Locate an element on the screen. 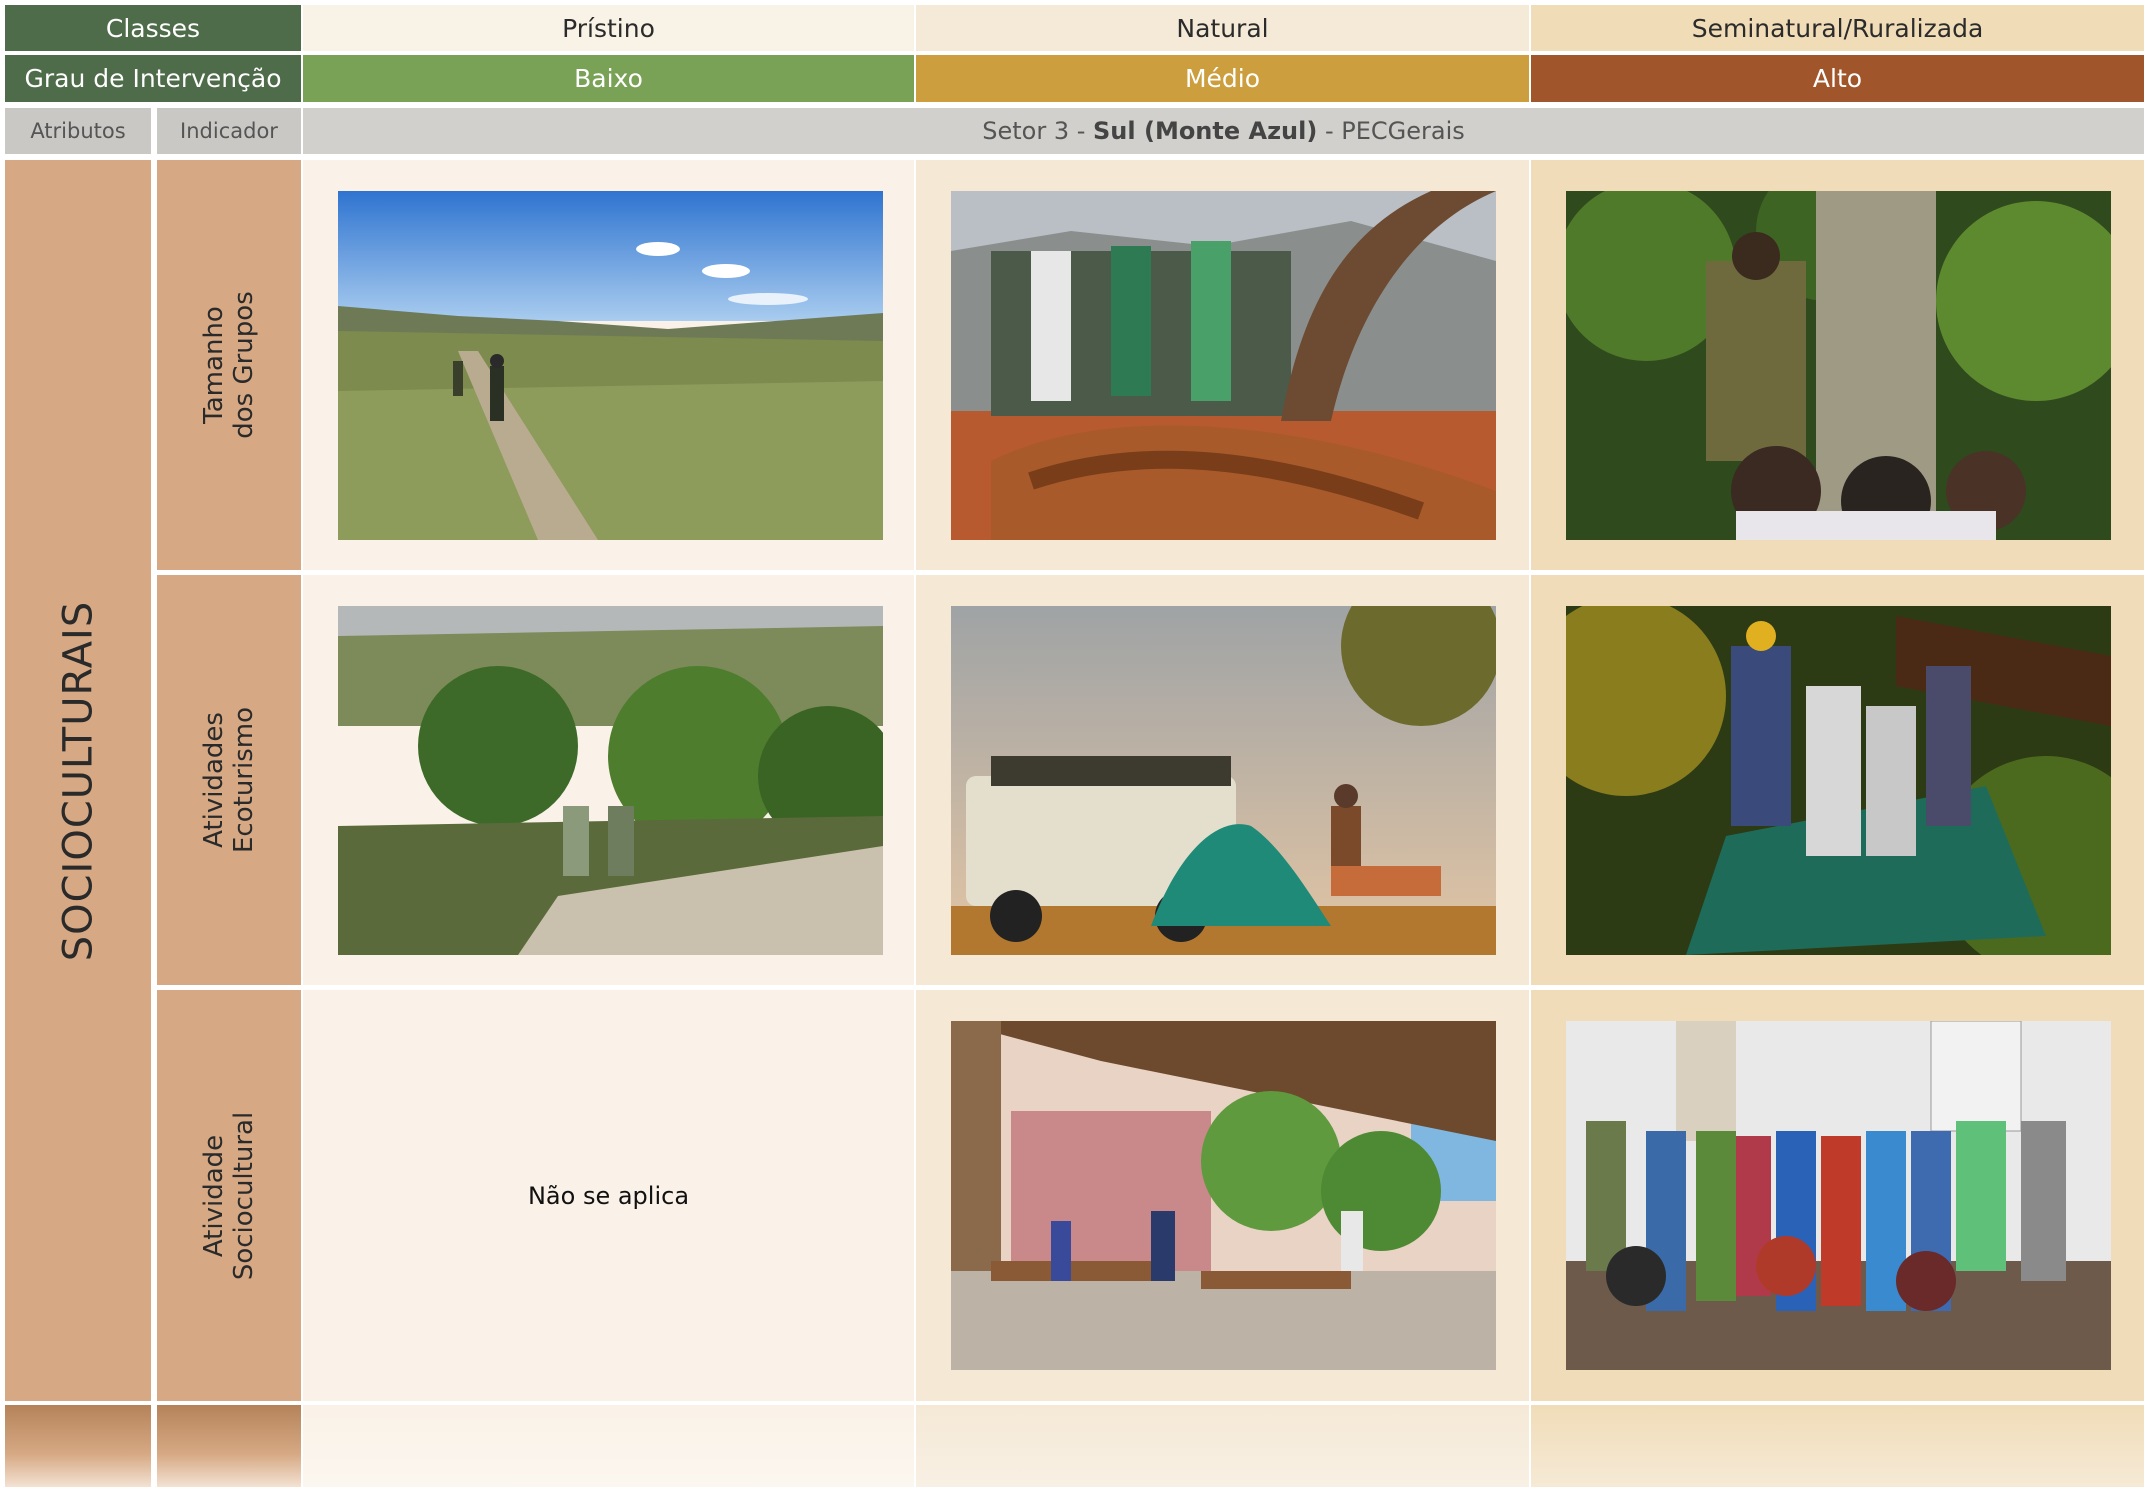 The image size is (2149, 1487). cell-r3-c1: Não se aplica is located at coordinates (608, 1195).